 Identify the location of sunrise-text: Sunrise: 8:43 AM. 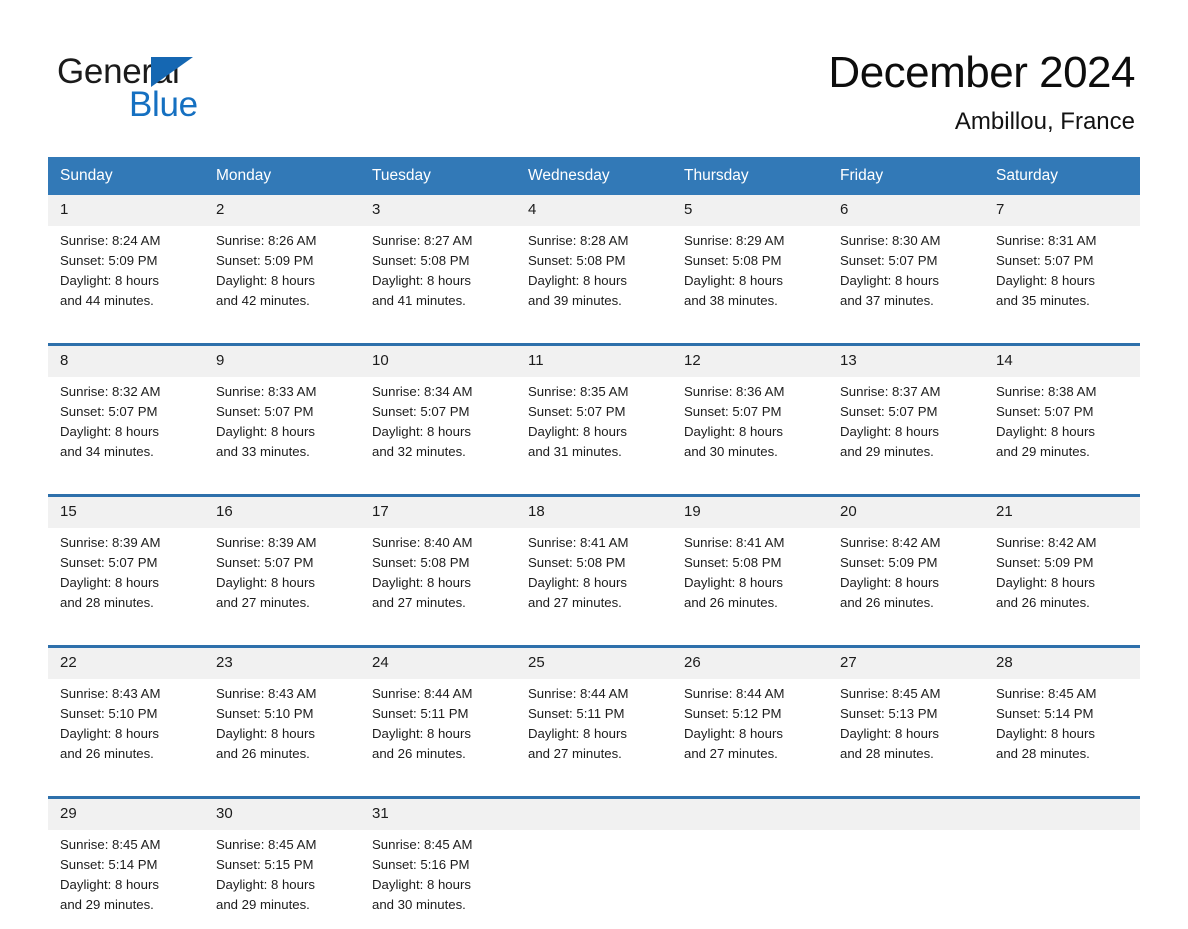
(266, 693).